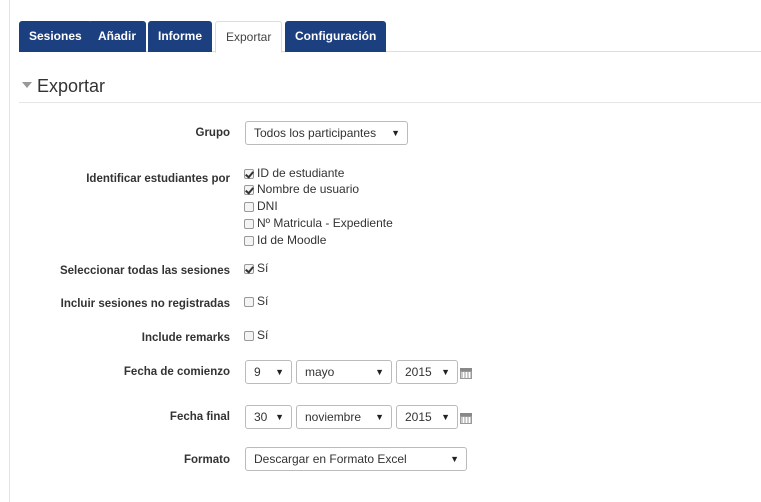  I want to click on option-label: DNI, so click(267, 206).